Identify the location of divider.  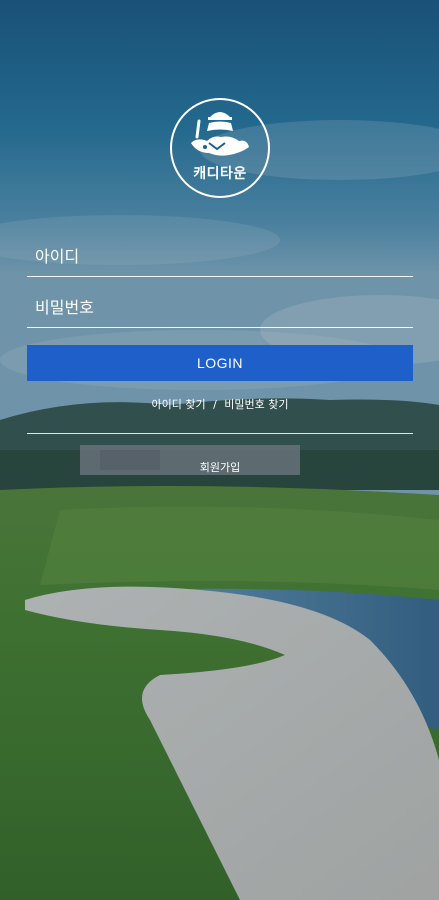
(220, 433).